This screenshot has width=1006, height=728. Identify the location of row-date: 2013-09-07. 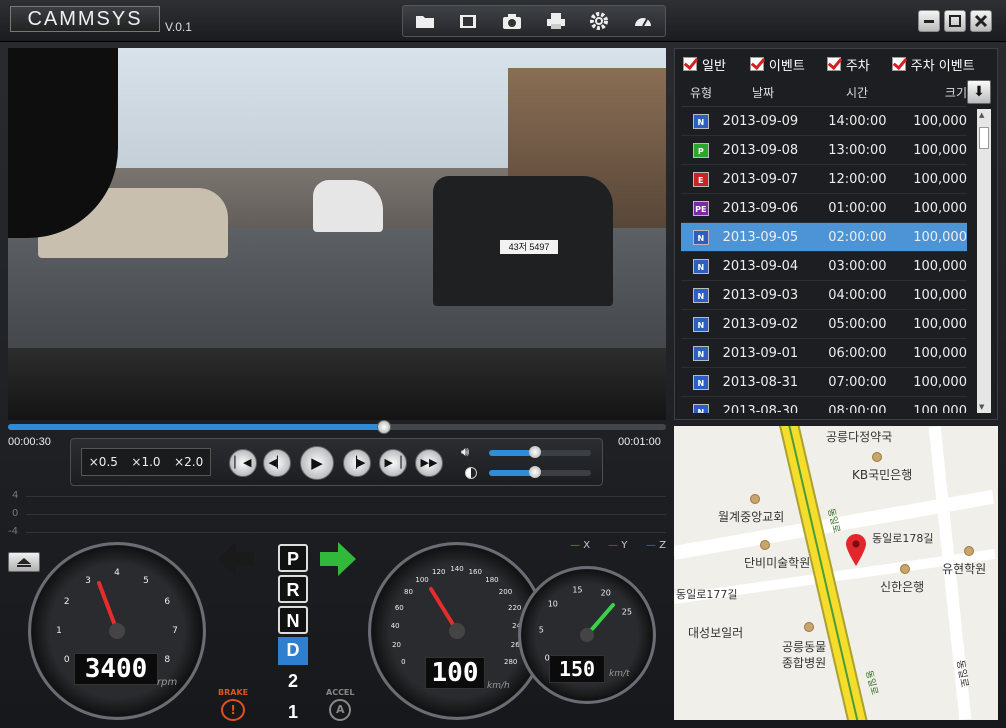
(760, 179).